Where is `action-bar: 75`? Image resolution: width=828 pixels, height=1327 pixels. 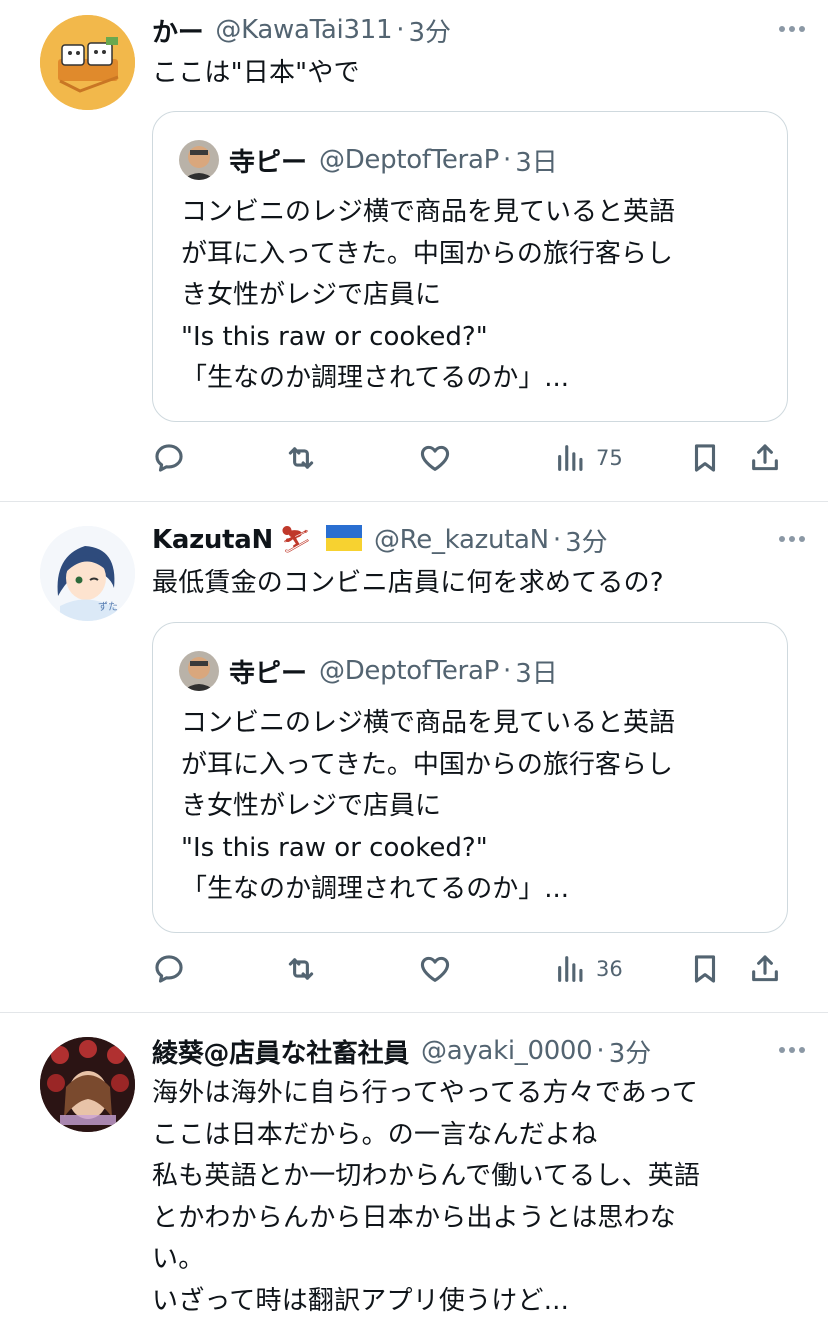 action-bar: 75 is located at coordinates (472, 458).